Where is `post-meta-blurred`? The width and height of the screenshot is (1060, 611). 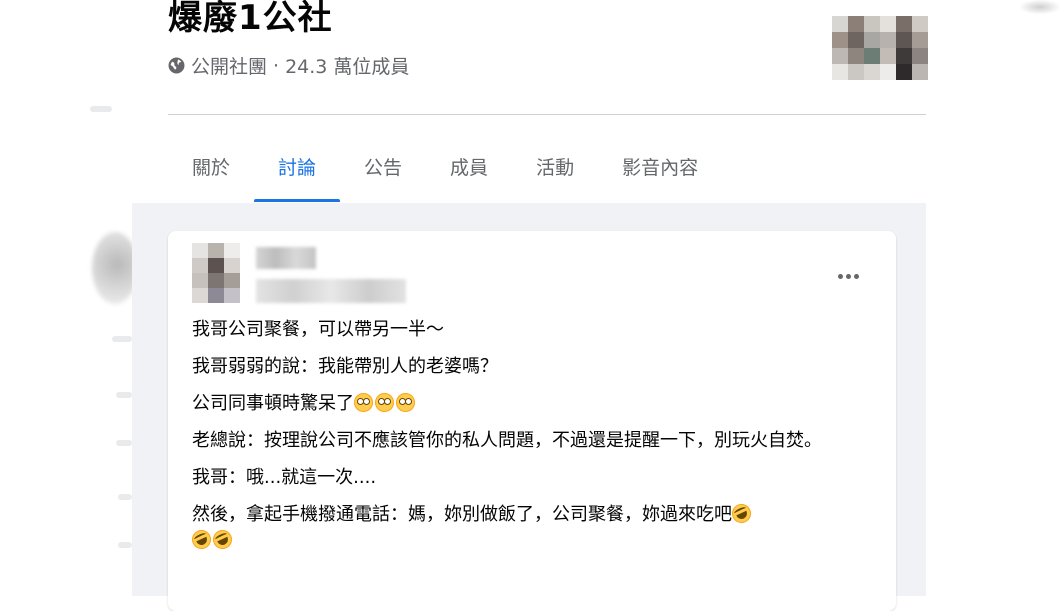 post-meta-blurred is located at coordinates (331, 291).